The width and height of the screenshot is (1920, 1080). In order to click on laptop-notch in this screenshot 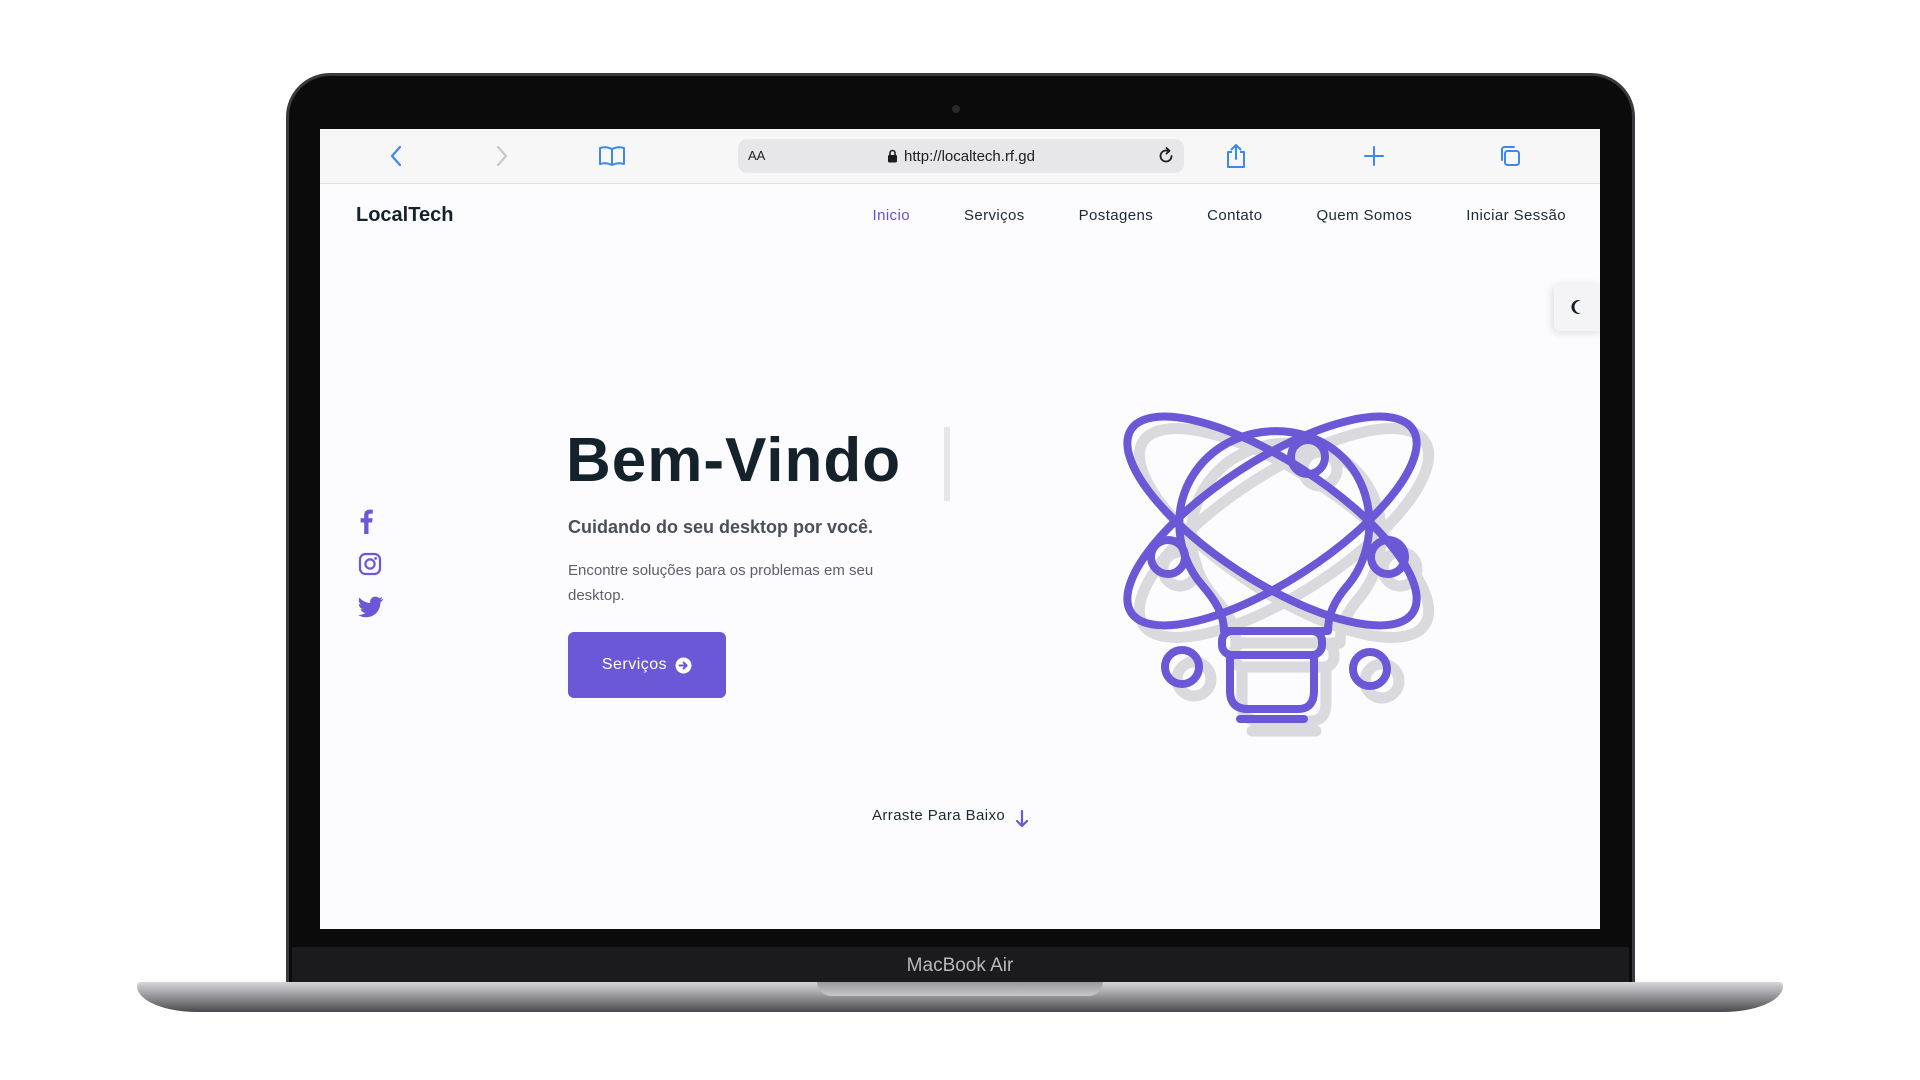, I will do `click(960, 989)`.